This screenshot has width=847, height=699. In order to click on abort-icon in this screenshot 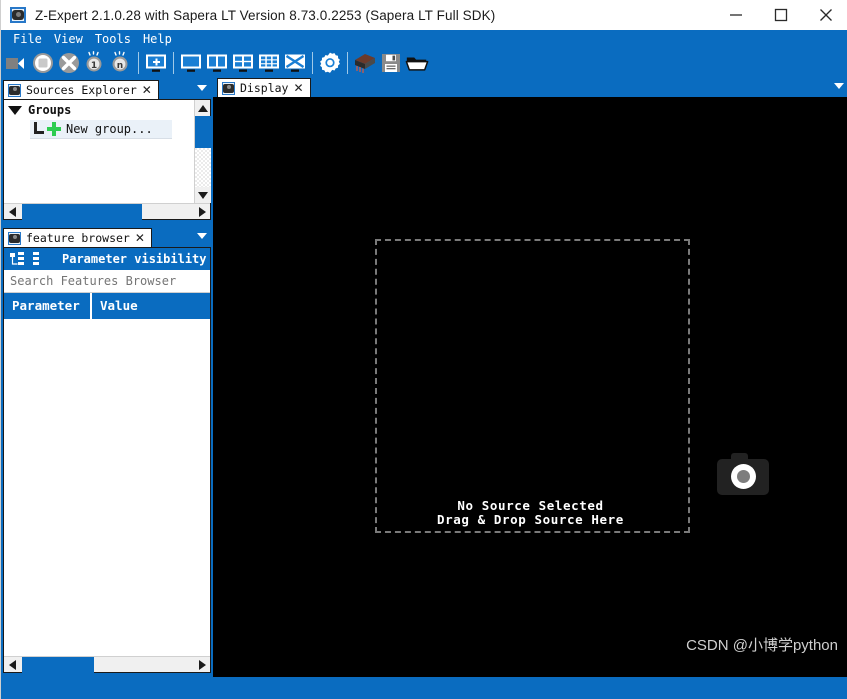, I will do `click(69, 63)`.